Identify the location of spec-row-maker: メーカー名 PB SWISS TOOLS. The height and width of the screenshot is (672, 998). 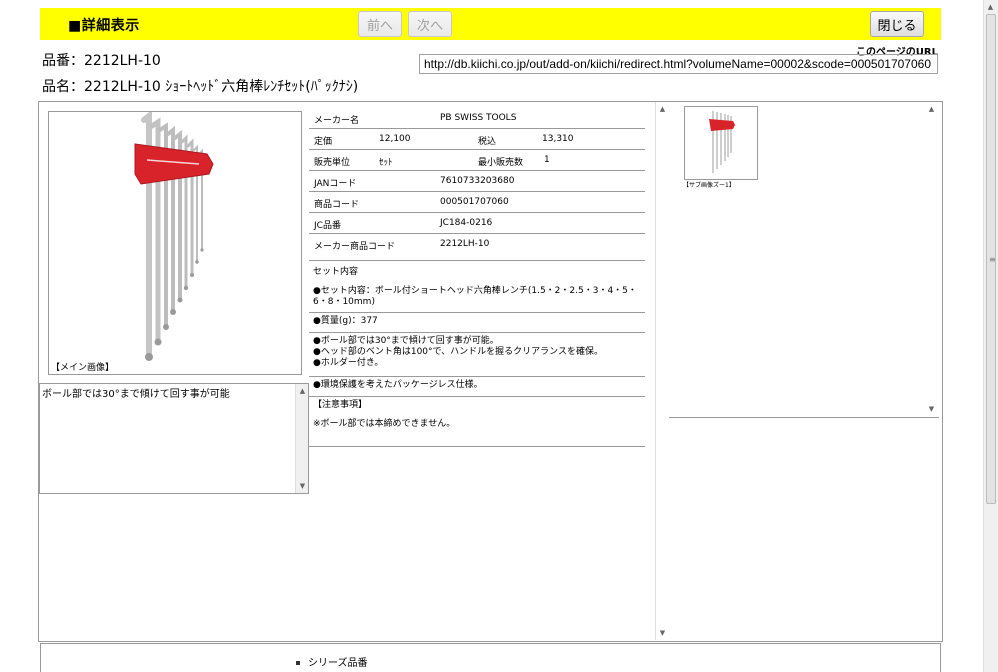
(477, 118).